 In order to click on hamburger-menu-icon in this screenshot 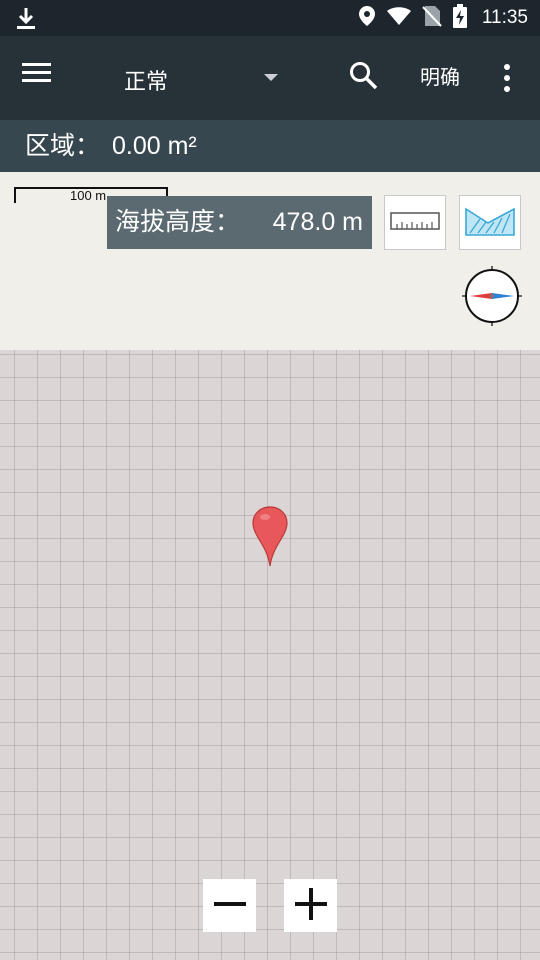, I will do `click(42, 78)`.